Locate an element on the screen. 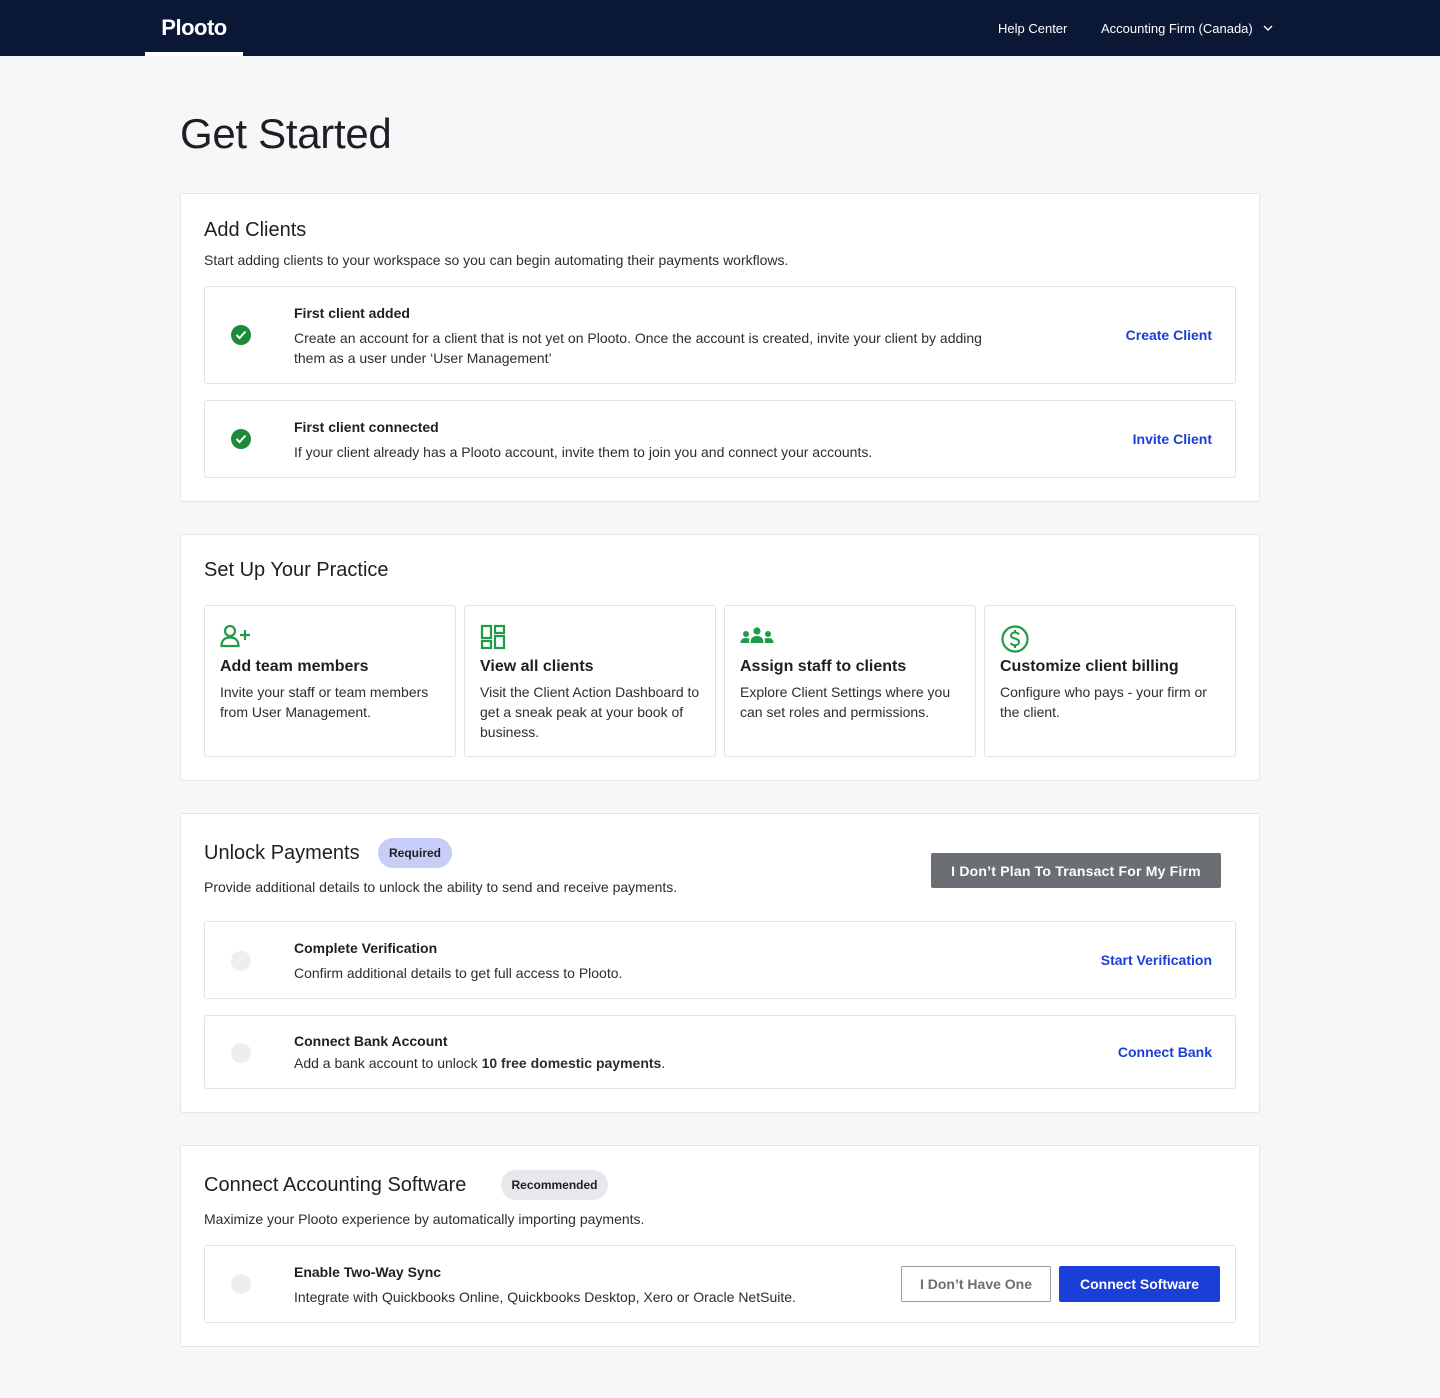 Image resolution: width=1440 pixels, height=1398 pixels. setup-practice-title: Set Up Your Practice is located at coordinates (296, 570).